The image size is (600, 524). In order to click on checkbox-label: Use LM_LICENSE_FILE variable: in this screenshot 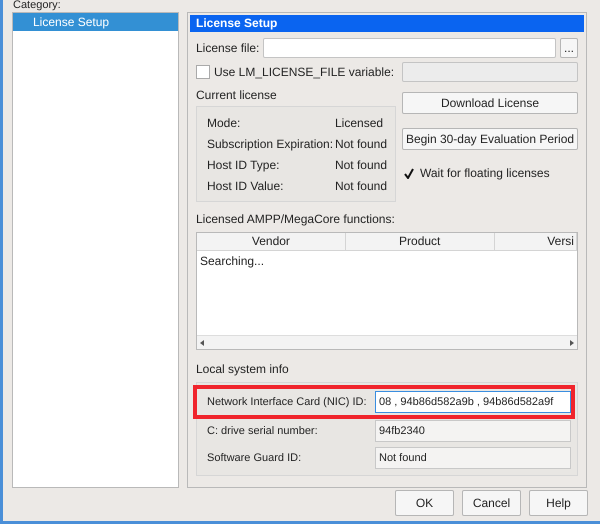, I will do `click(304, 72)`.